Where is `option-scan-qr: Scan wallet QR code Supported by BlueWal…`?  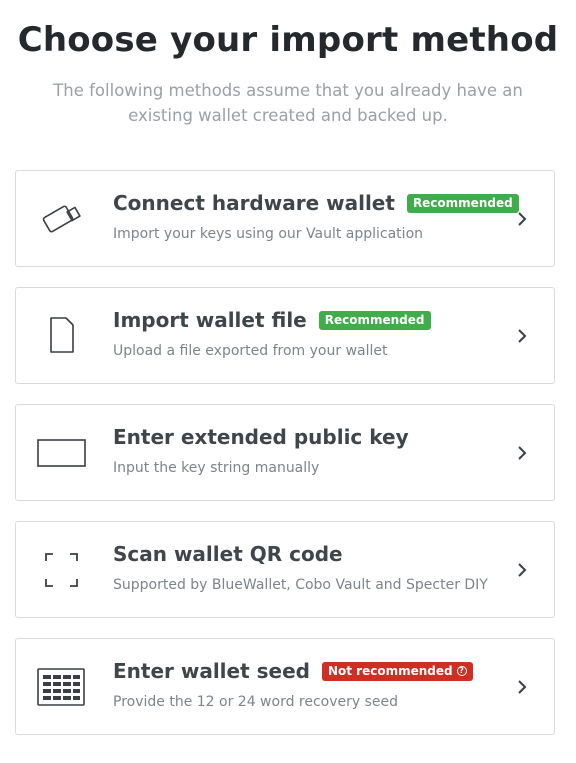
option-scan-qr: Scan wallet QR code Supported by BlueWal… is located at coordinates (285, 569).